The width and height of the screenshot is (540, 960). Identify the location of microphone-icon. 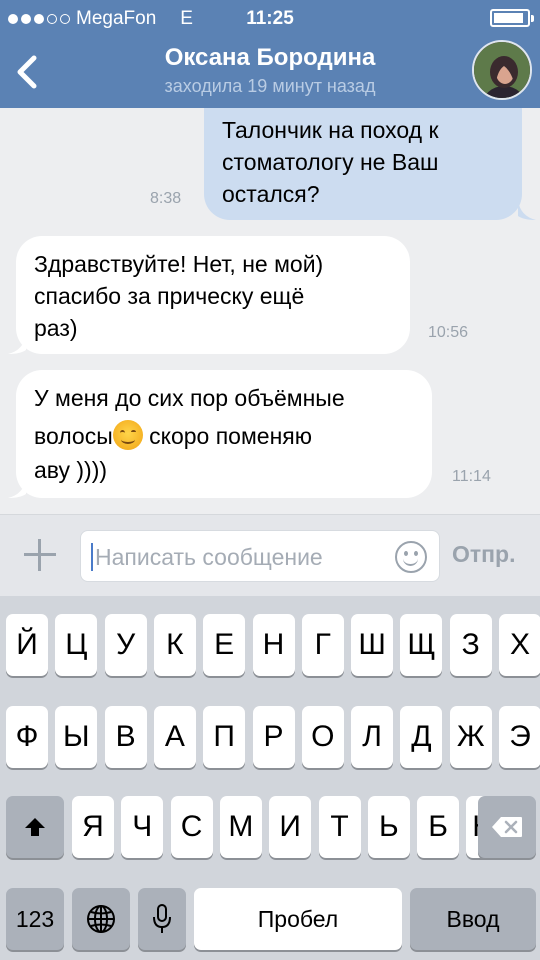
(162, 918).